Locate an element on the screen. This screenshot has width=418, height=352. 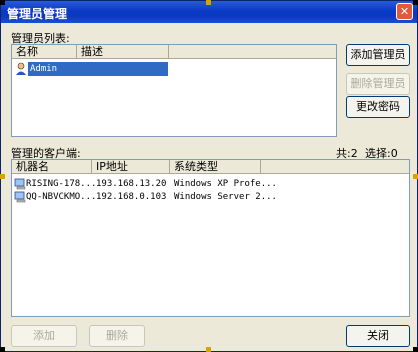
add-admin-button: 添加管理员 is located at coordinates (378, 55).